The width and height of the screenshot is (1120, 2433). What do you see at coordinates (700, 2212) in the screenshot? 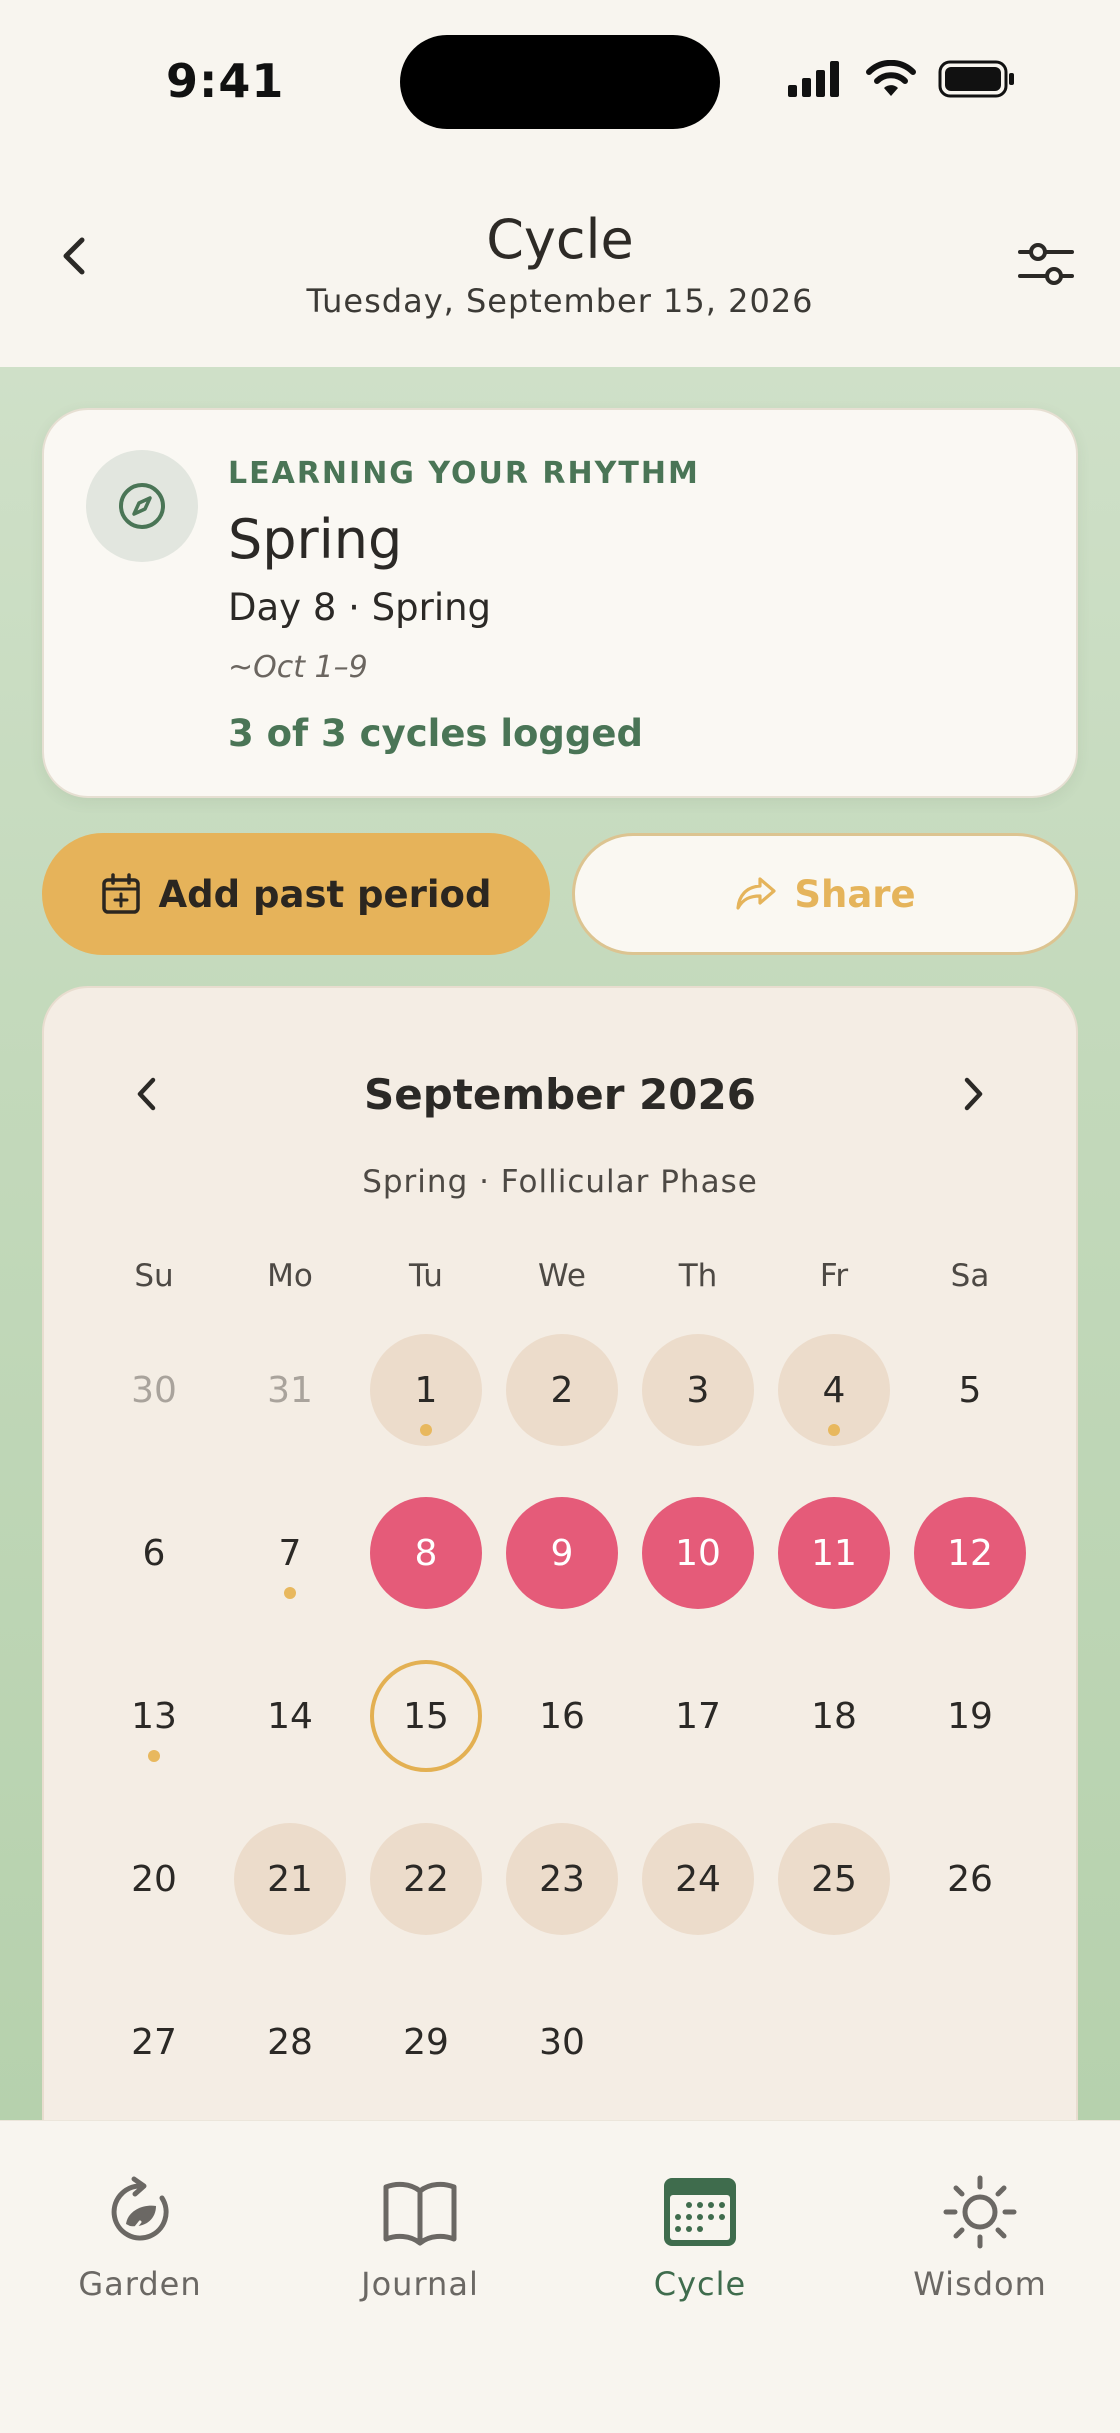
I see `calendar-icon` at bounding box center [700, 2212].